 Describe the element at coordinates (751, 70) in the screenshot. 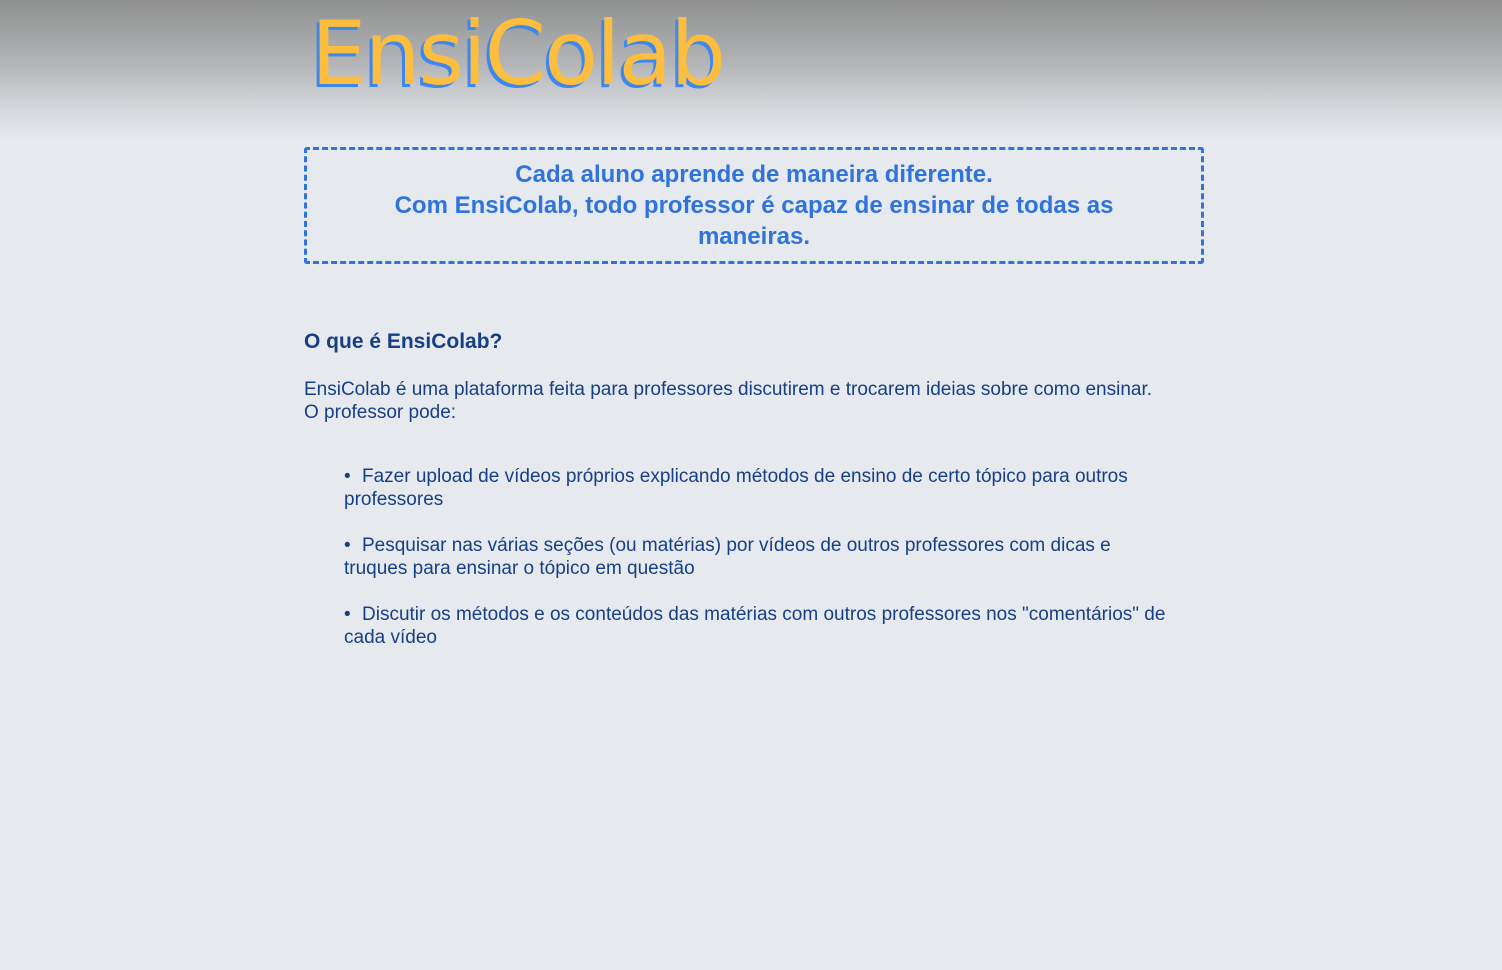

I see `page-header: EnsiColab EnsiColab` at that location.